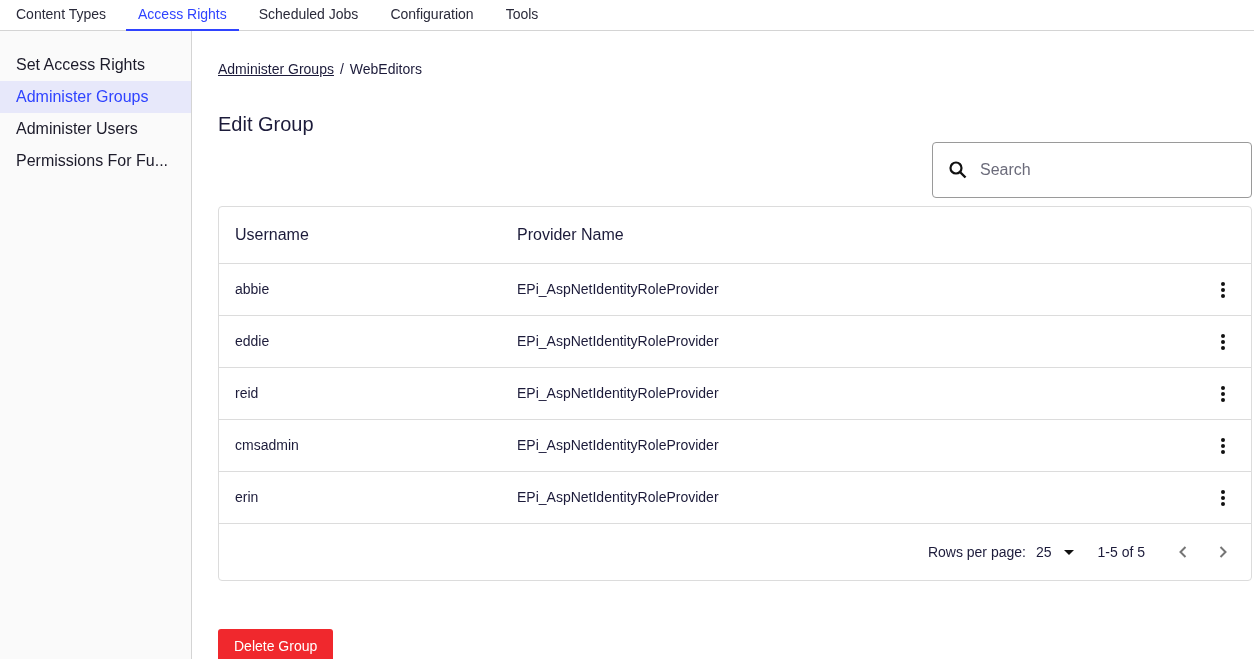 The height and width of the screenshot is (659, 1254). I want to click on table-cell-text: eddie, so click(252, 341).